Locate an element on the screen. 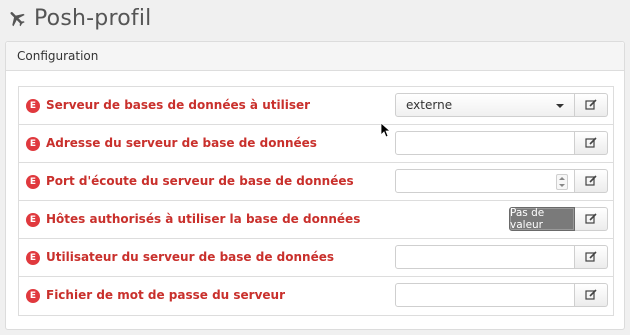 The height and width of the screenshot is (335, 630). field-label: Serveur de bases de données à utiliser is located at coordinates (178, 105).